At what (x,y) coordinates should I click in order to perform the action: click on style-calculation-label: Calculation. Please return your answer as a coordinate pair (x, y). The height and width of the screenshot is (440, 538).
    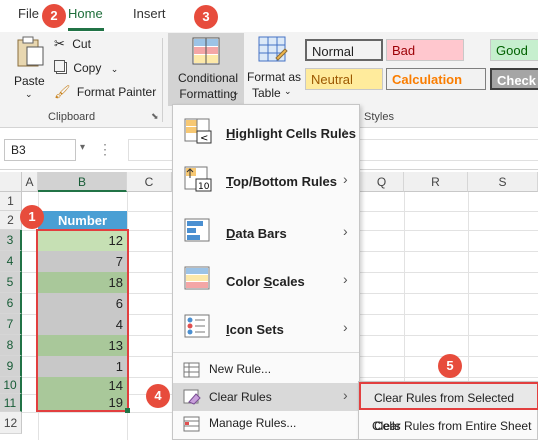
    Looking at the image, I should click on (427, 79).